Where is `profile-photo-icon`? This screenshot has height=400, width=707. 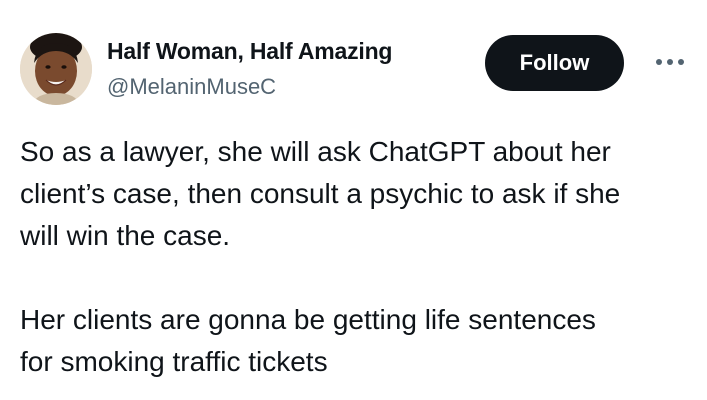 profile-photo-icon is located at coordinates (56, 69).